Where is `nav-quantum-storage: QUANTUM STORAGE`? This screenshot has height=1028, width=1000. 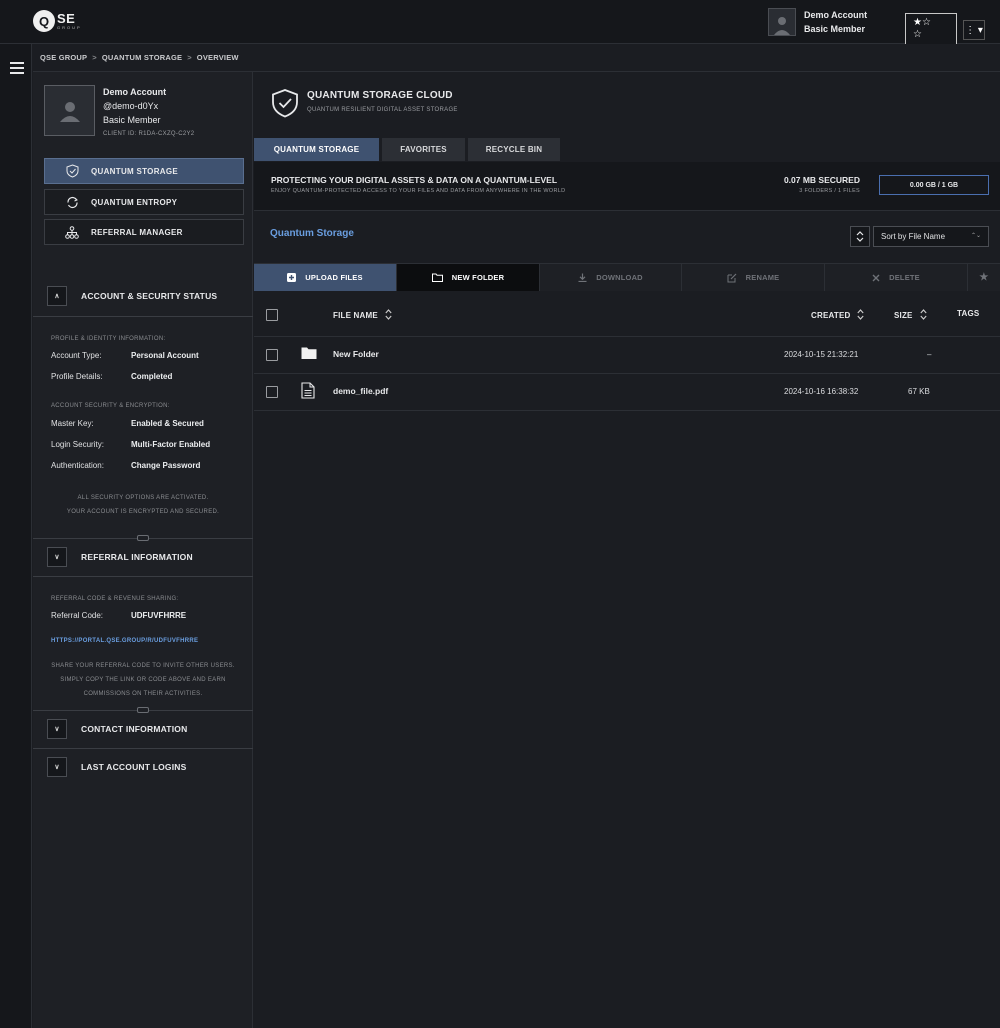 nav-quantum-storage: QUANTUM STORAGE is located at coordinates (144, 171).